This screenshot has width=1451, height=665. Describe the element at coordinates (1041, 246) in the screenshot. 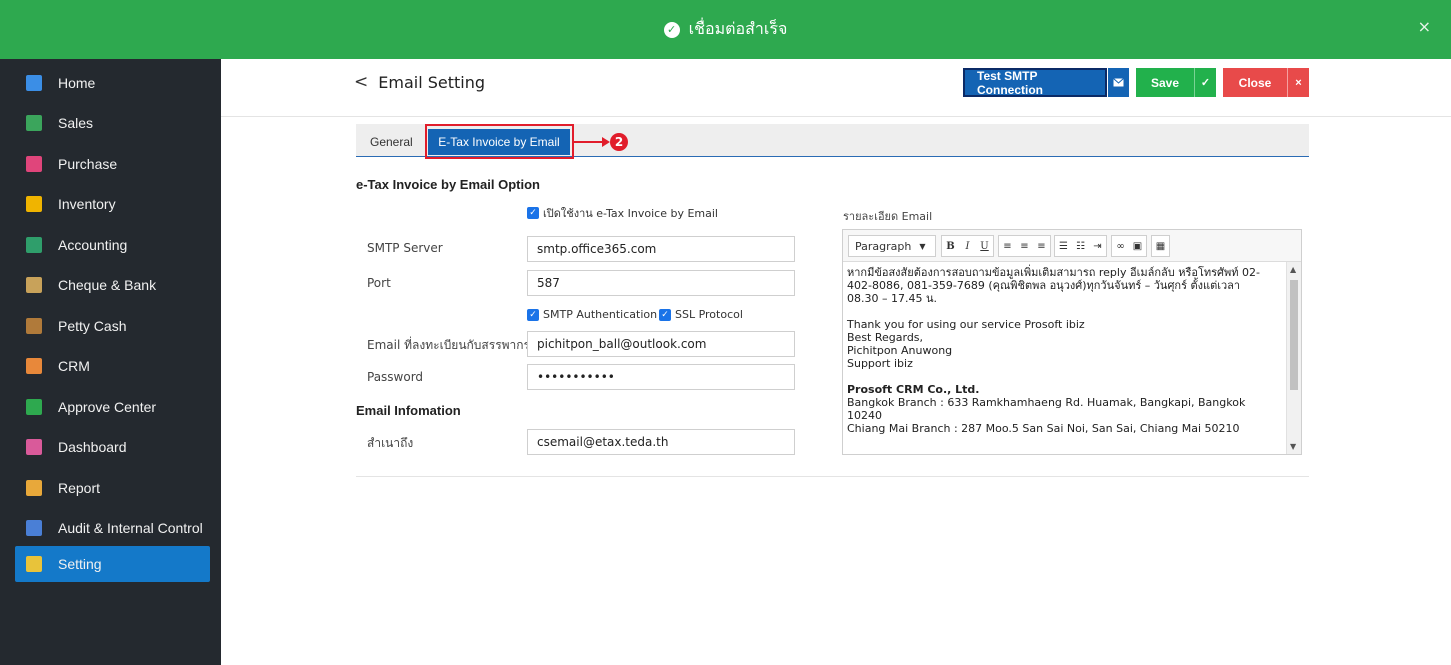

I see `align-right-icon: ≡` at that location.